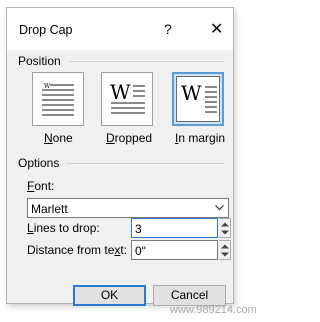 The image size is (320, 322). What do you see at coordinates (77, 250) in the screenshot?
I see `distance-from-text-label: Distance from text:` at bounding box center [77, 250].